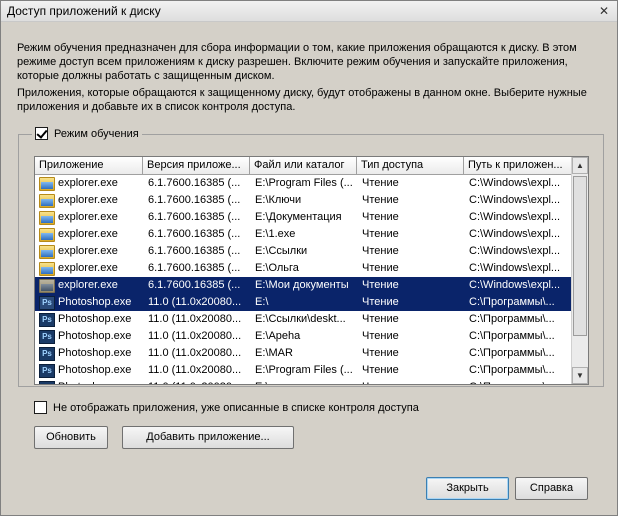 The height and width of the screenshot is (516, 618). What do you see at coordinates (281, 251) in the screenshot?
I see `cell-file: E:\Ссылки` at bounding box center [281, 251].